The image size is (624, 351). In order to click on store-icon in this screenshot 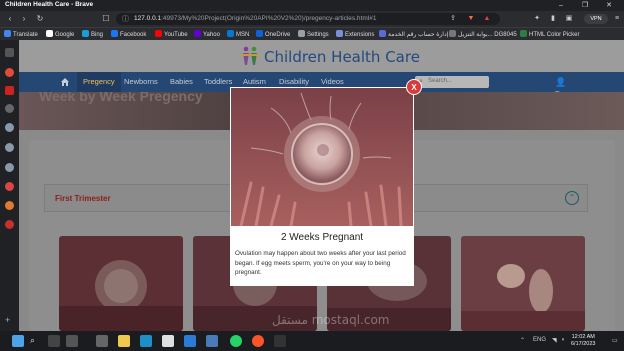, I will do `click(168, 341)`.